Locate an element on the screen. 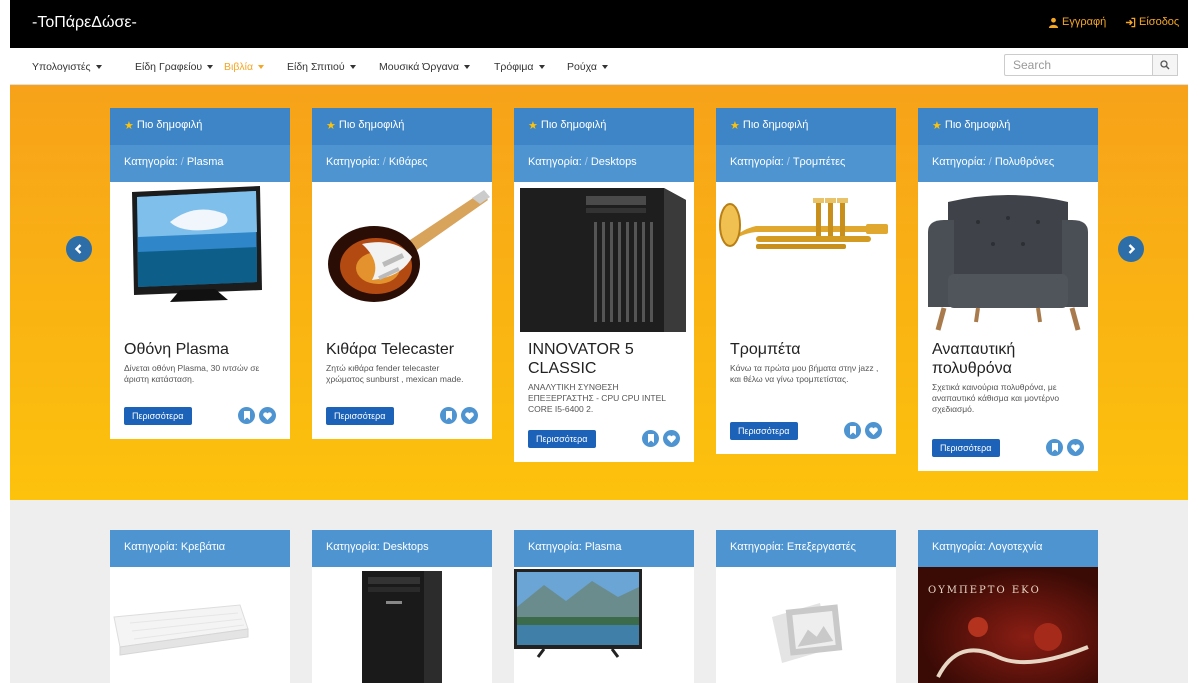 The width and height of the screenshot is (1198, 683). register-label: Εγγραφή is located at coordinates (1084, 22).